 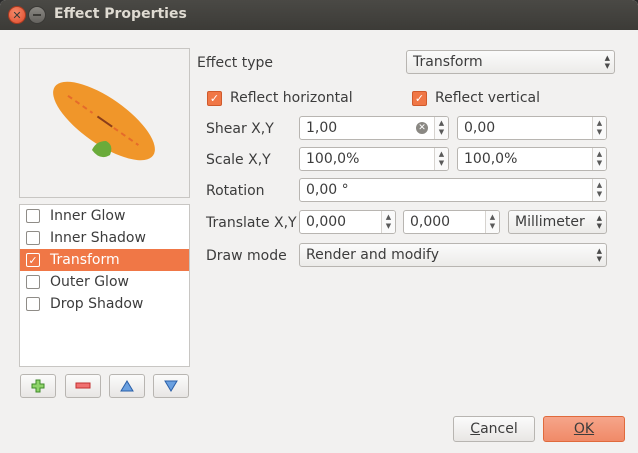 I want to click on translate-unit-select: Millimeter ▲ ▼, so click(x=557, y=222).